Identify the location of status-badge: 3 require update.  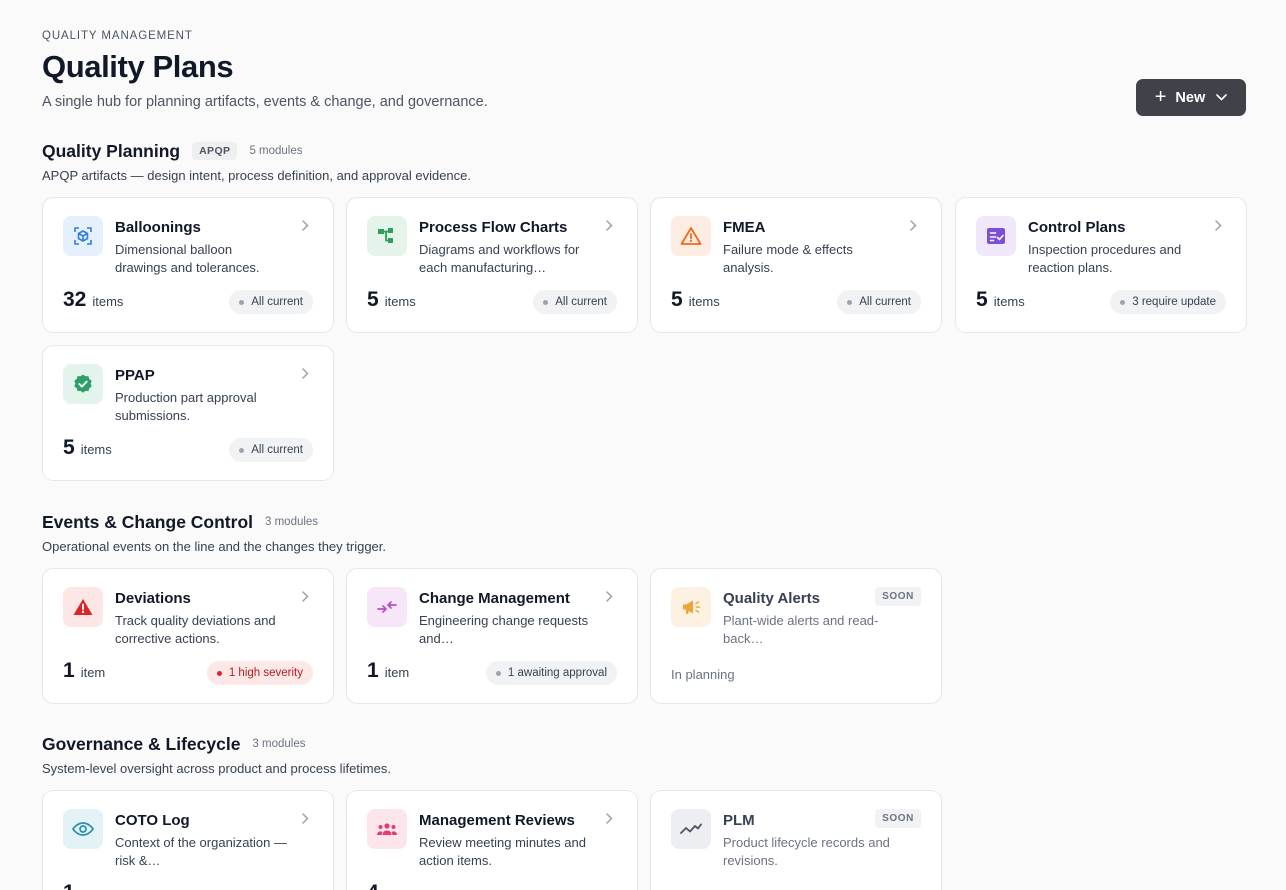
(1168, 302).